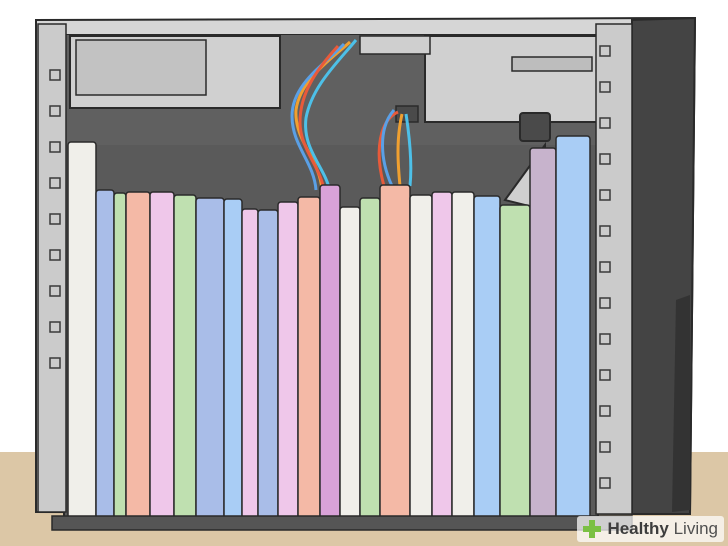 The width and height of the screenshot is (728, 546). Describe the element at coordinates (614, 269) in the screenshot. I see `right-rail` at that location.